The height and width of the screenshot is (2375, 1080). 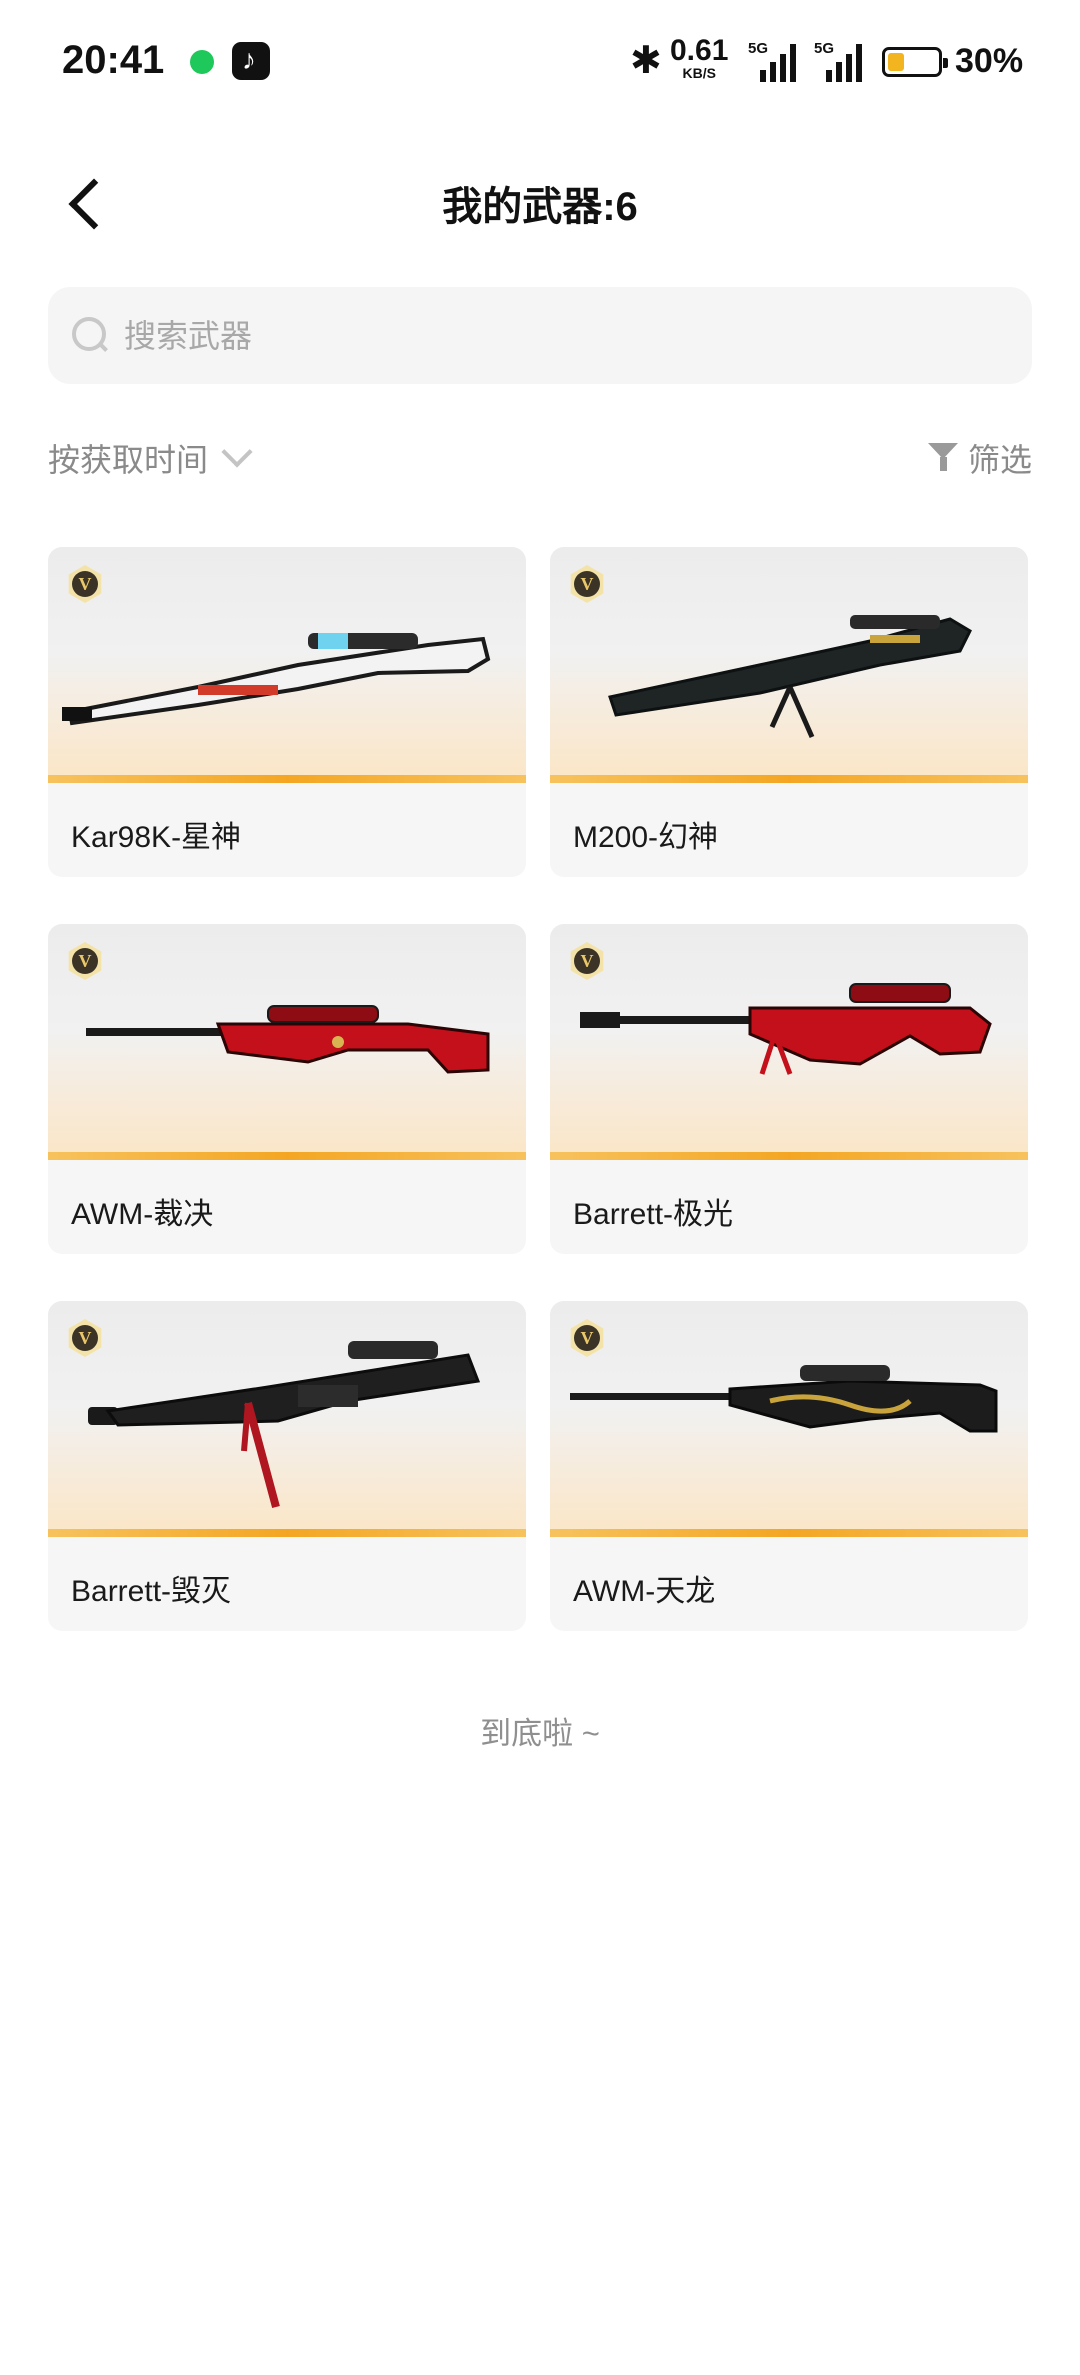 What do you see at coordinates (758, 48) in the screenshot?
I see `signal-1-label: 5G` at bounding box center [758, 48].